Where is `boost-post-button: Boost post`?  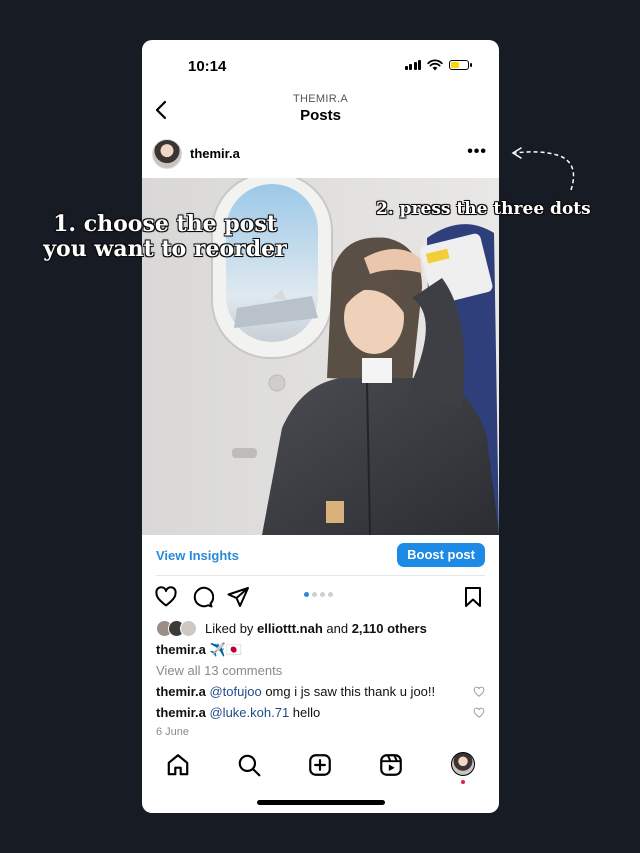
boost-post-button: Boost post is located at coordinates (441, 555).